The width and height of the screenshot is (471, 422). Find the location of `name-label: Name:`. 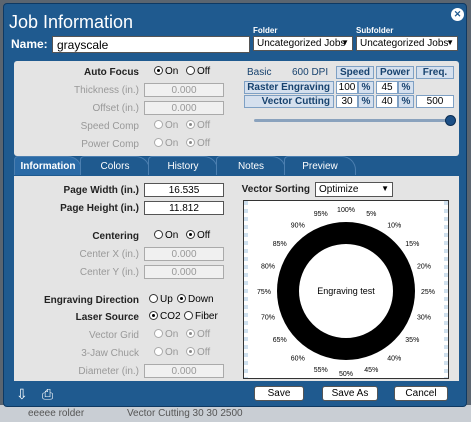

name-label: Name: is located at coordinates (29, 44).